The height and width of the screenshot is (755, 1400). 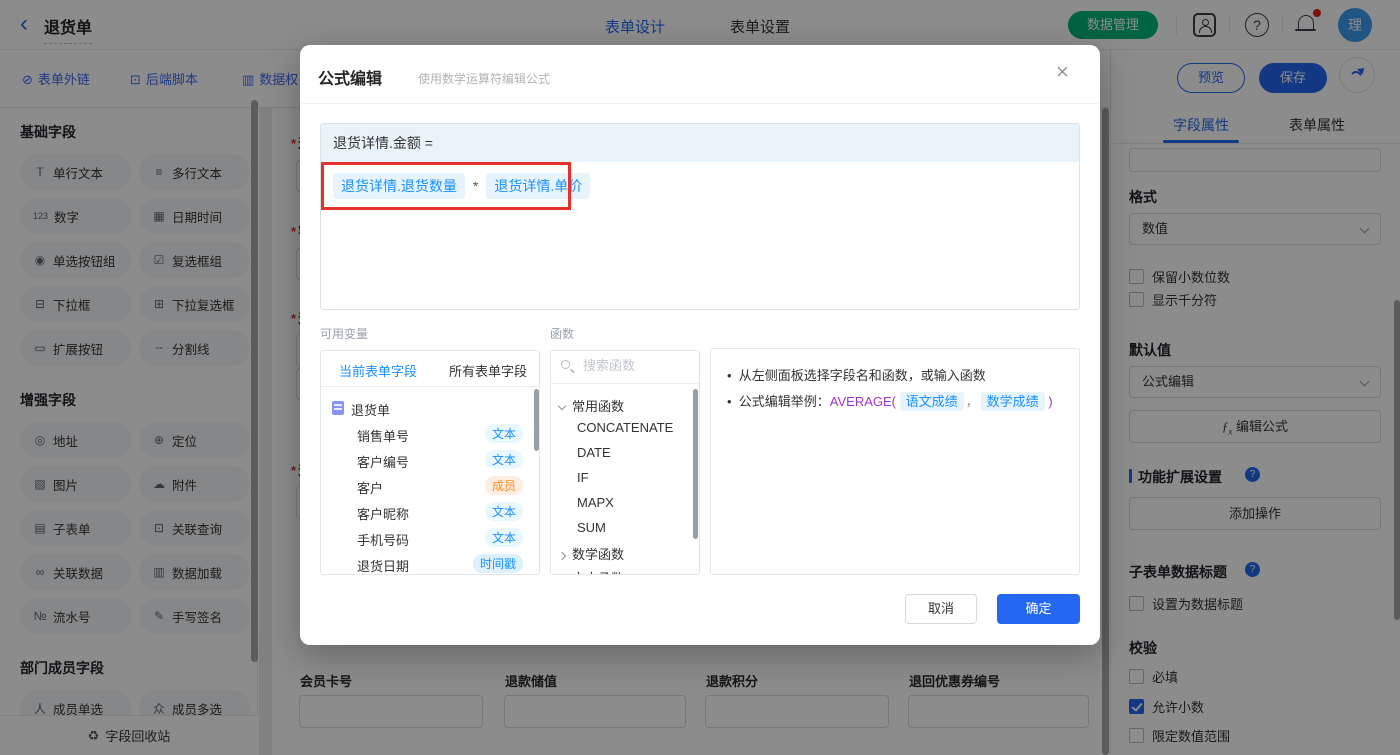 I want to click on function-search-input, so click(x=636, y=365).